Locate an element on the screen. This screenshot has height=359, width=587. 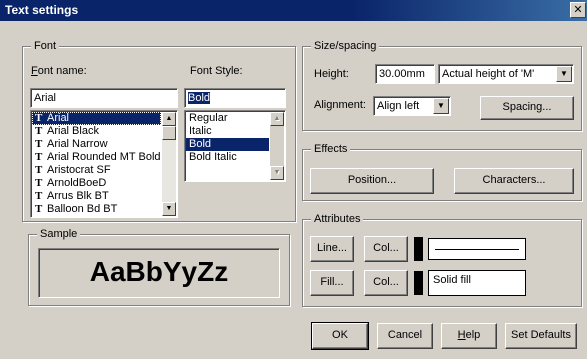
height-input: 30.00mm is located at coordinates (405, 74).